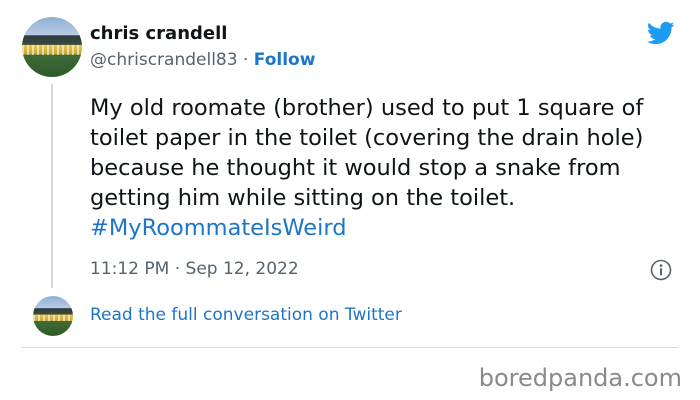 The image size is (700, 400). I want to click on author-name: chris crandell, so click(158, 33).